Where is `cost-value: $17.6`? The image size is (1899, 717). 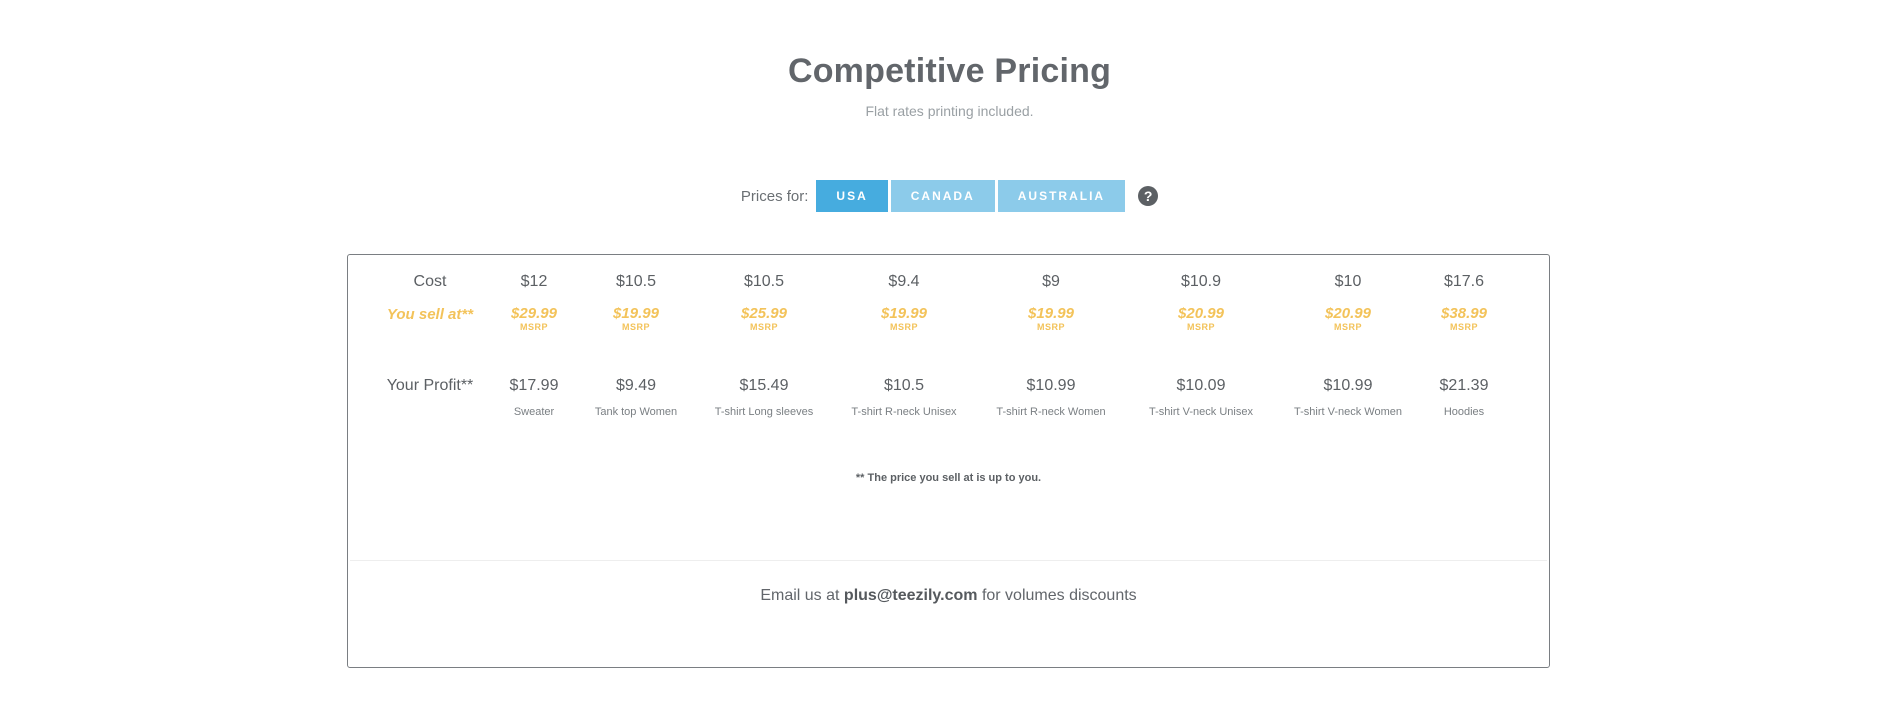
cost-value: $17.6 is located at coordinates (1464, 281).